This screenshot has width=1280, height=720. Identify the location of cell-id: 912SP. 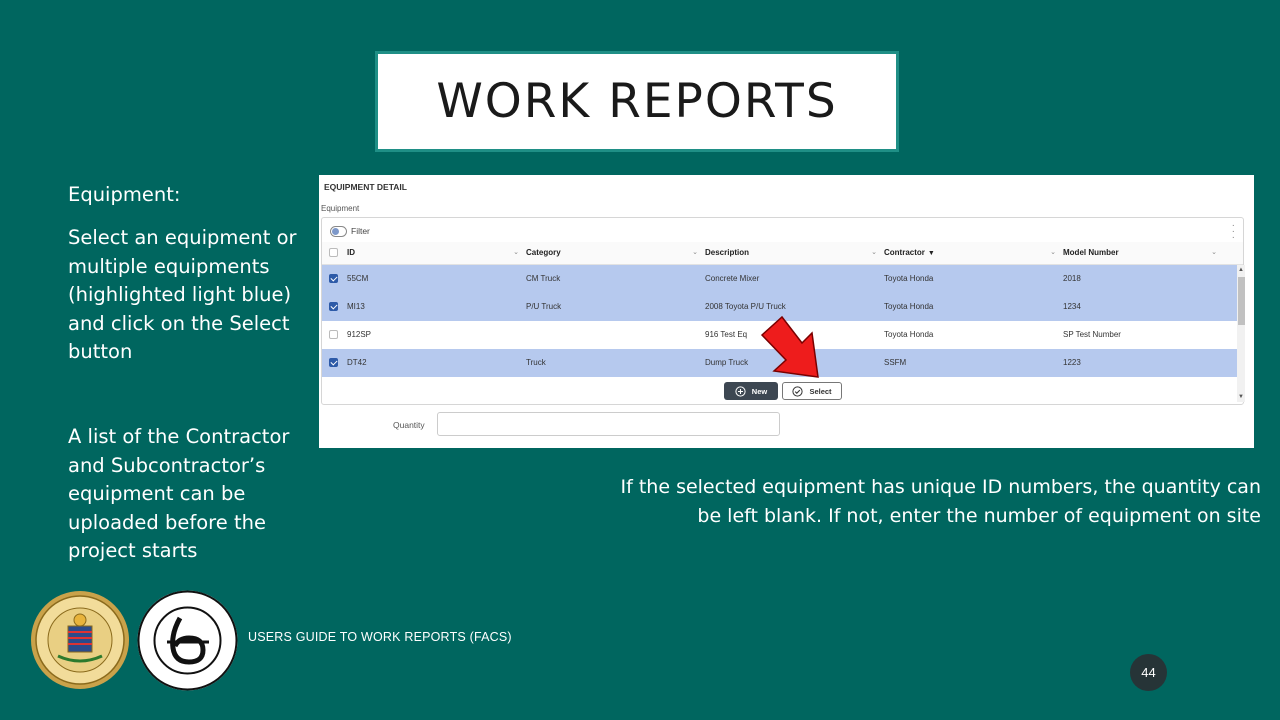
(359, 334).